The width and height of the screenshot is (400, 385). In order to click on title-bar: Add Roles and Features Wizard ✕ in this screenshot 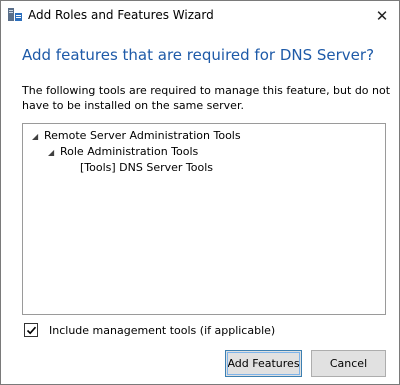, I will do `click(200, 16)`.